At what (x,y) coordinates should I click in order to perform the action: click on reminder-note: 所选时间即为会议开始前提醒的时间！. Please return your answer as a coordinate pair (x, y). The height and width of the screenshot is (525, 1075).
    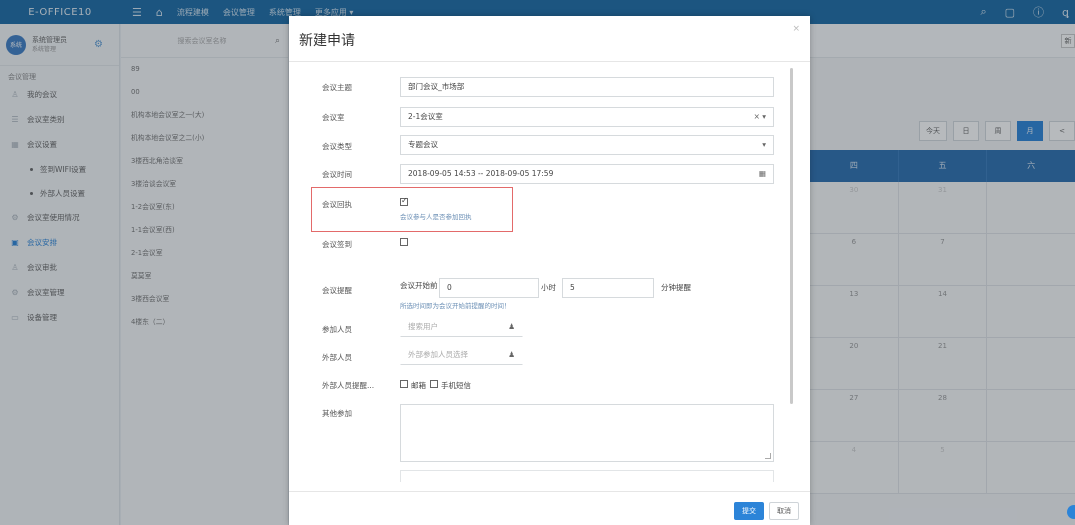
    Looking at the image, I should click on (455, 306).